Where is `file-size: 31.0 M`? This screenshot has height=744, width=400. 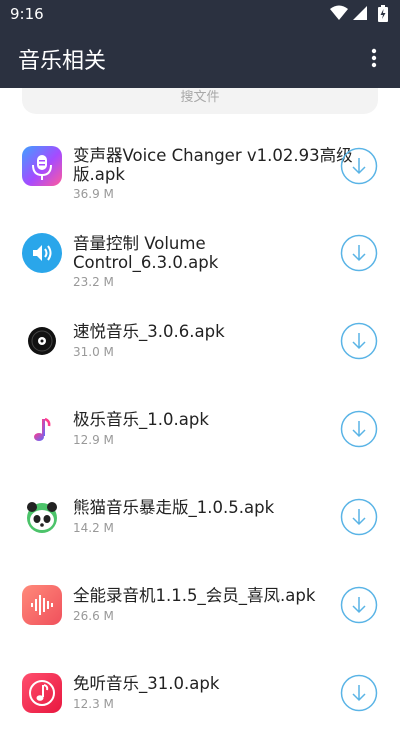
file-size: 31.0 M is located at coordinates (93, 352).